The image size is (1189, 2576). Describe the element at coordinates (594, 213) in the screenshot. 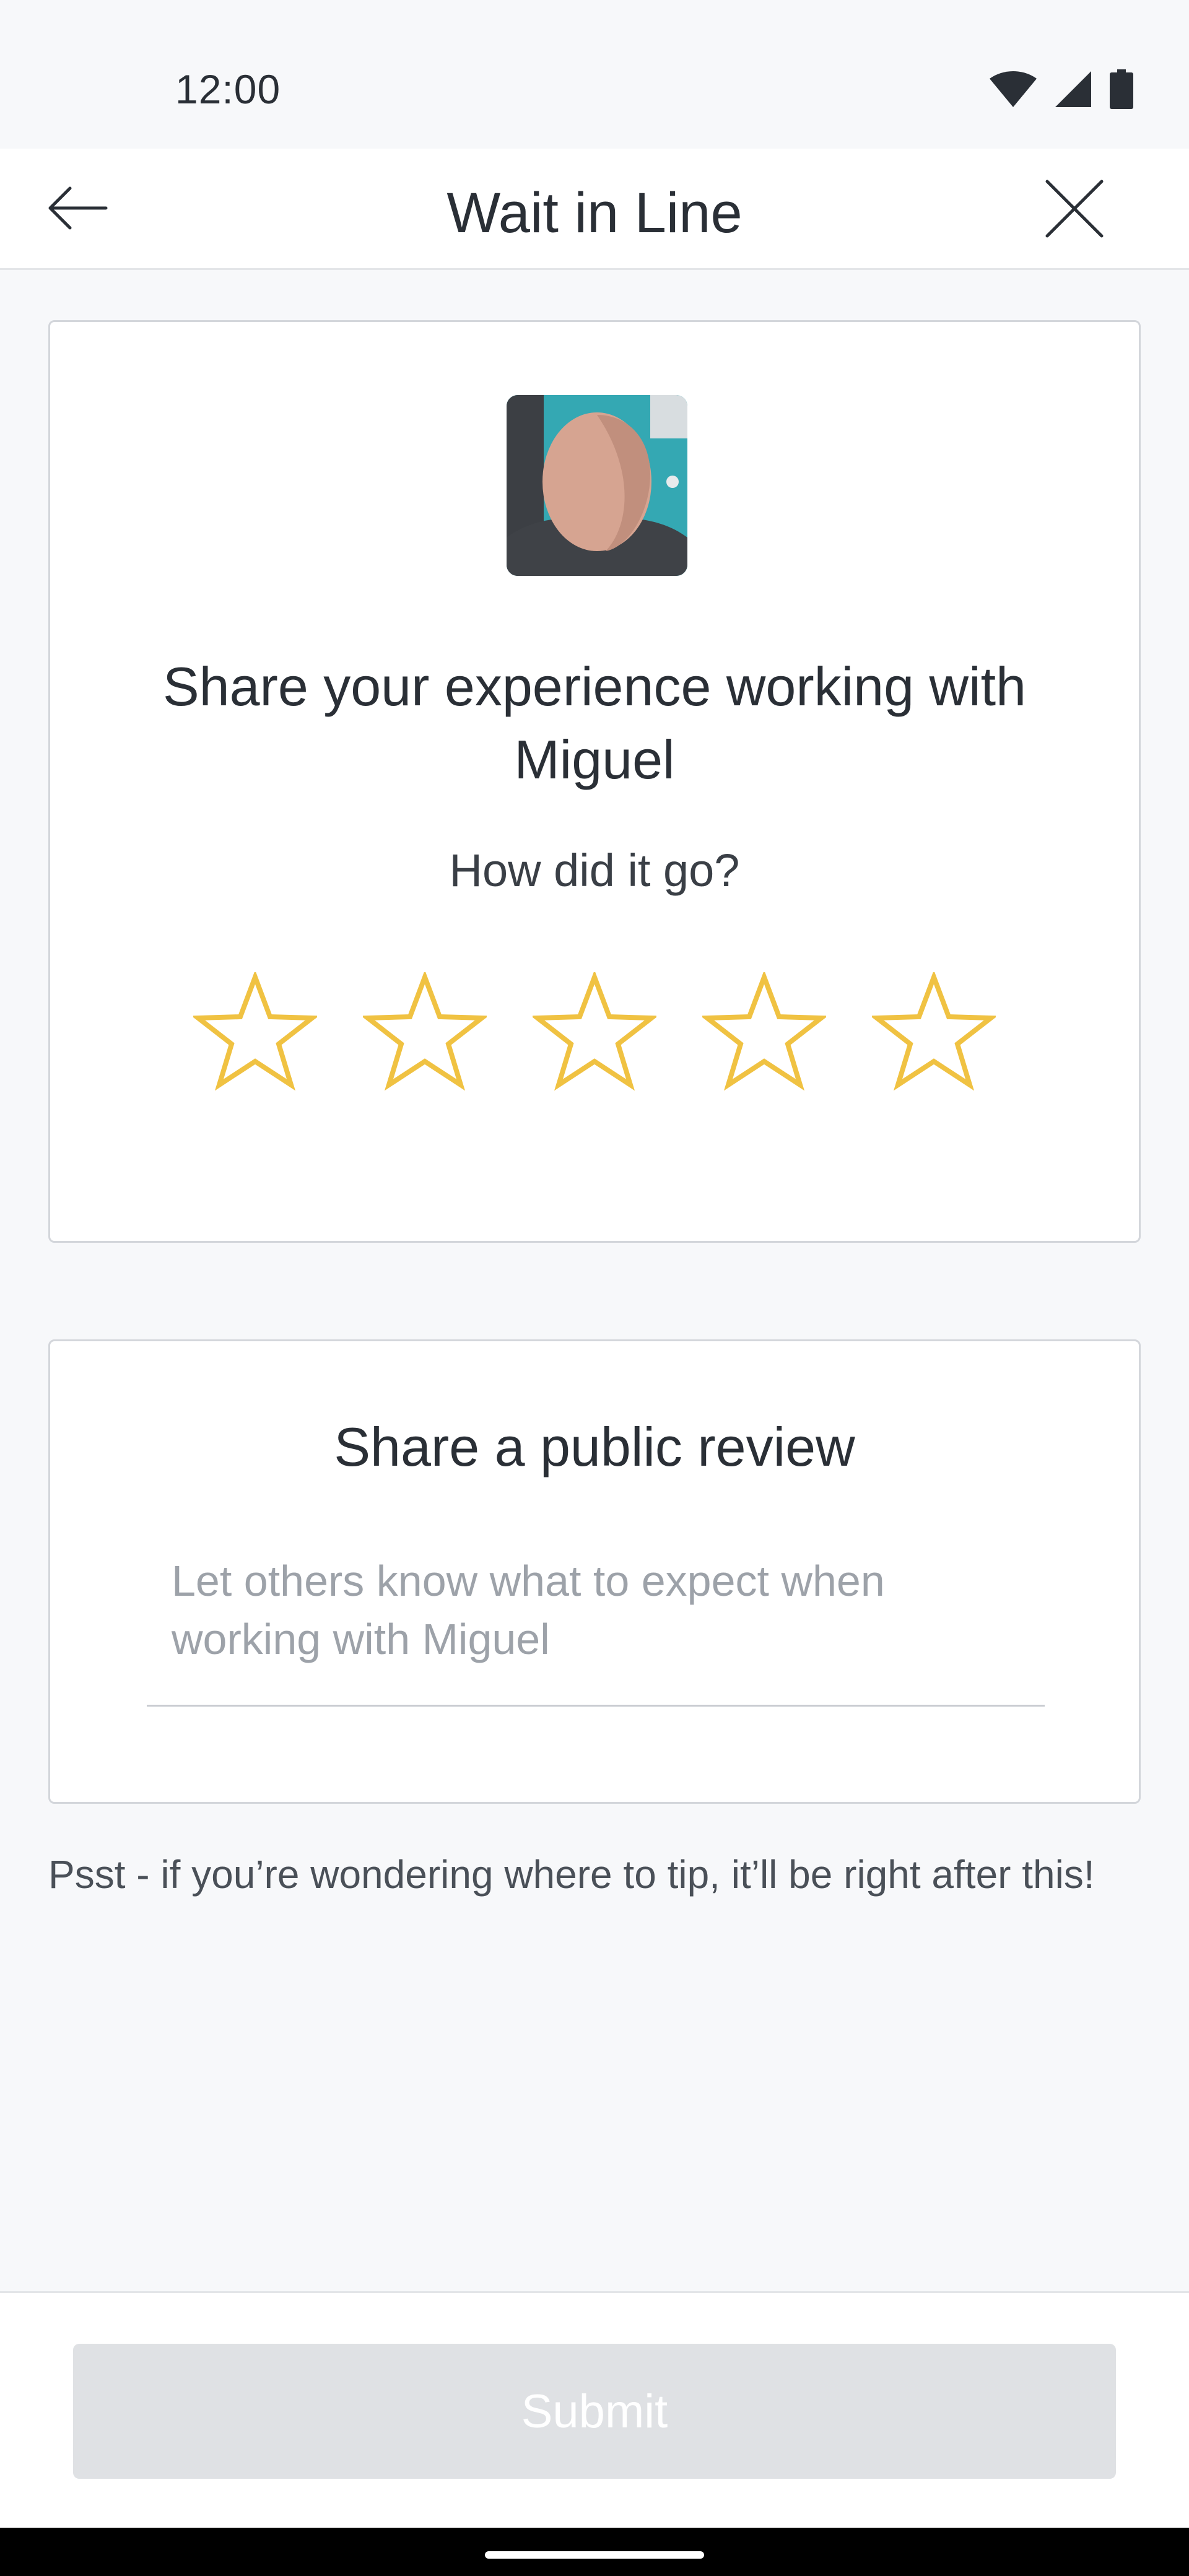

I see `page-title: Wait in Line` at that location.